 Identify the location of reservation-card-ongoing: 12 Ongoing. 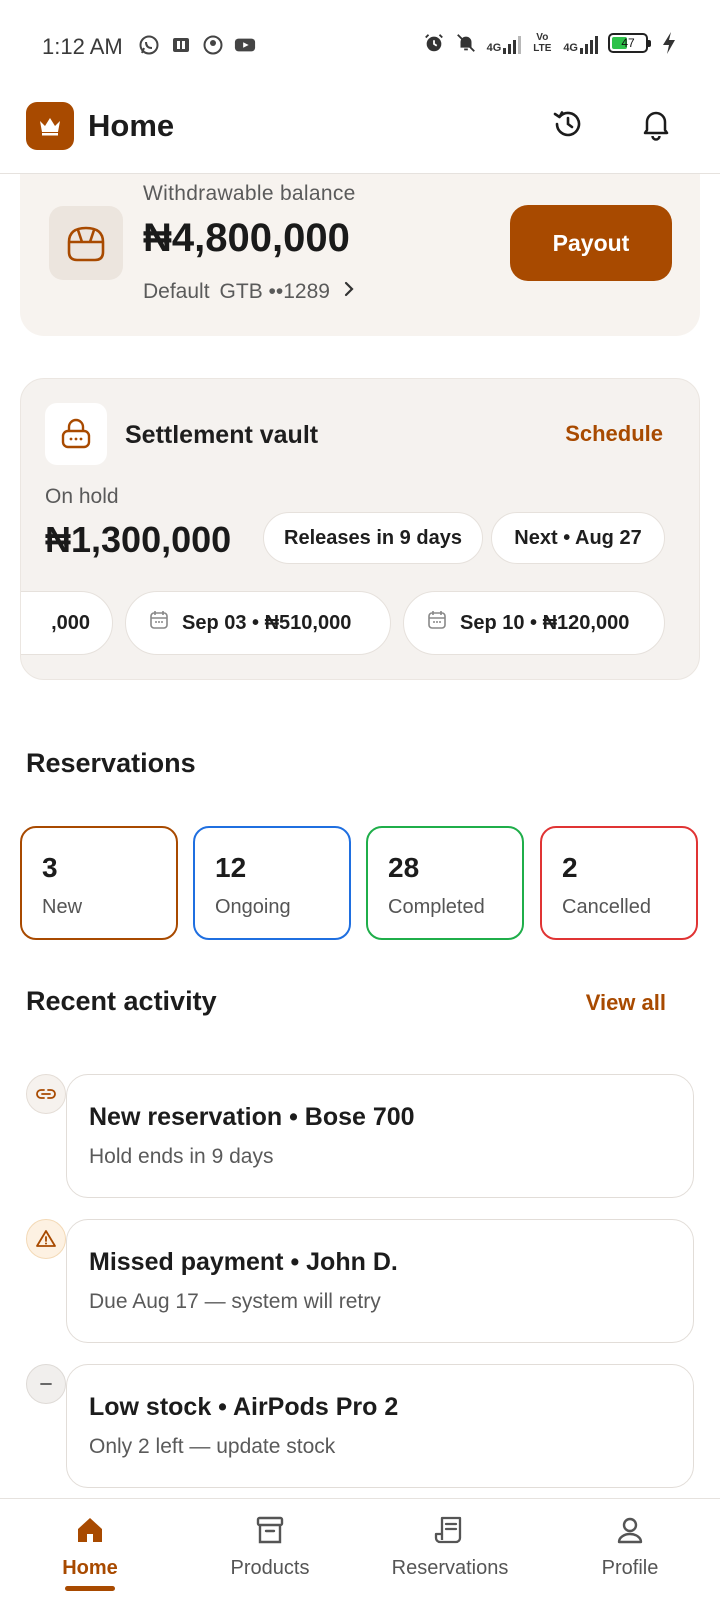
(272, 883).